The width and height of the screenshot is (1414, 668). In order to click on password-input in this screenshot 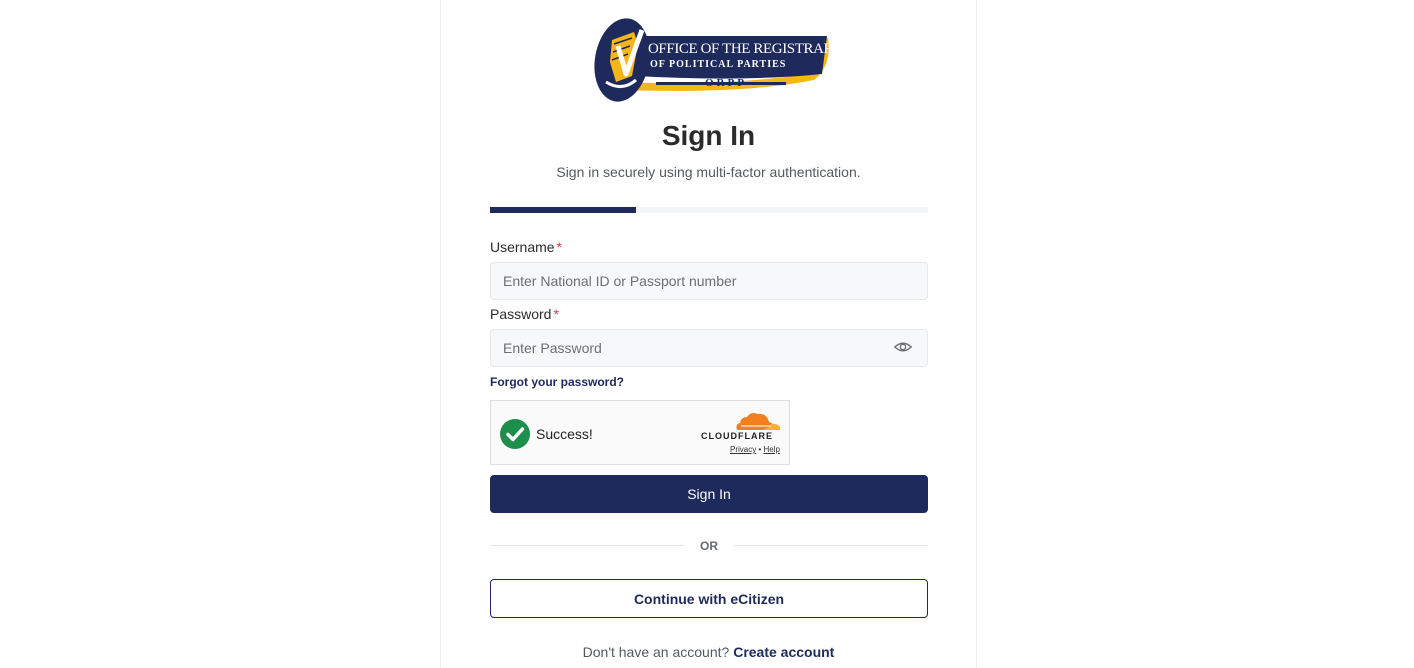, I will do `click(709, 348)`.